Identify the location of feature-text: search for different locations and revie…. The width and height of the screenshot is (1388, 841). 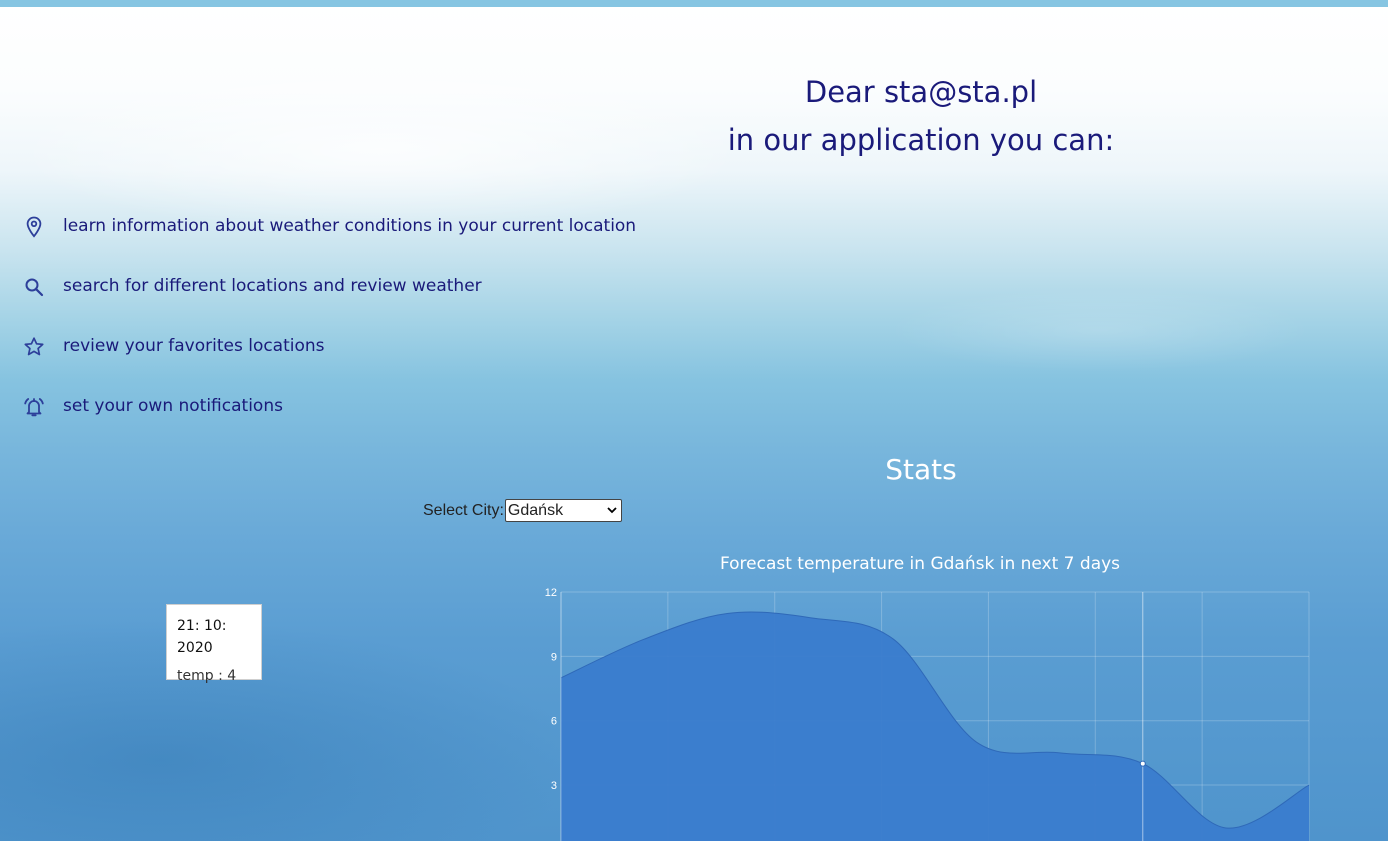
(272, 286).